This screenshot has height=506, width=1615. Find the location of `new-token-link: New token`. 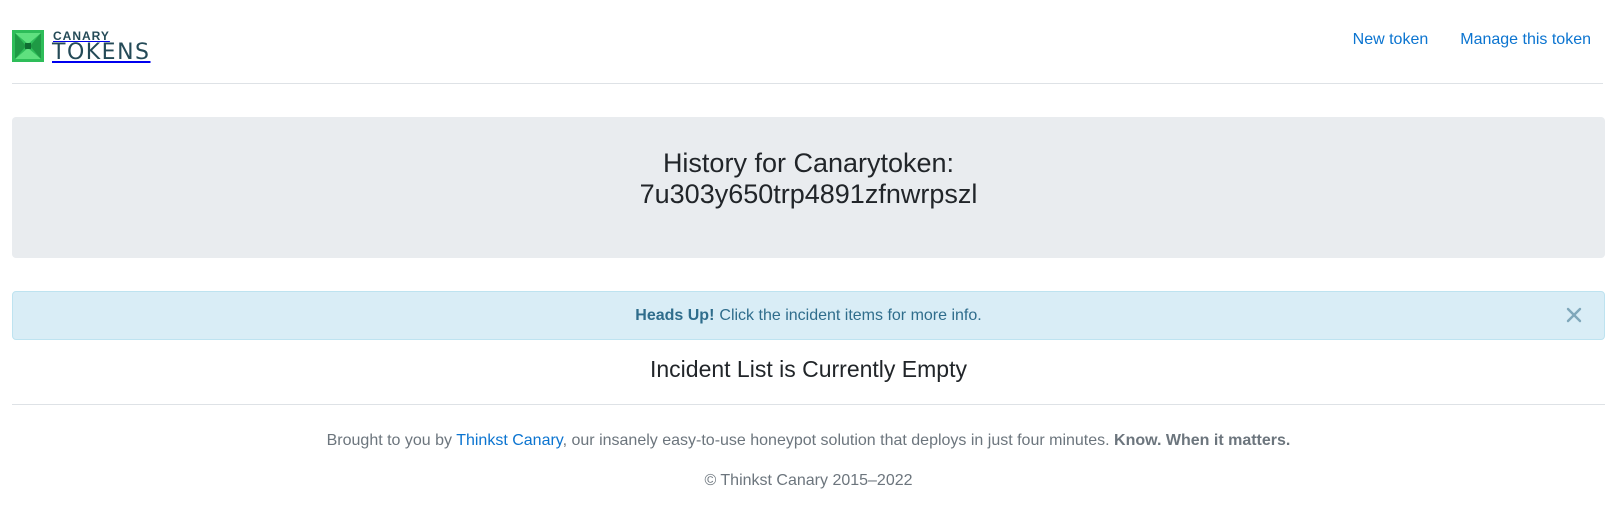

new-token-link: New token is located at coordinates (1375, 40).